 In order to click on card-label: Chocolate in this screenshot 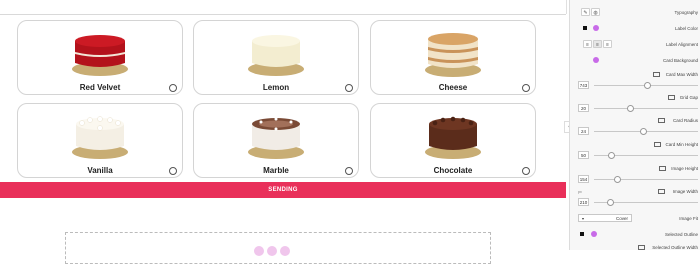, I will do `click(453, 170)`.